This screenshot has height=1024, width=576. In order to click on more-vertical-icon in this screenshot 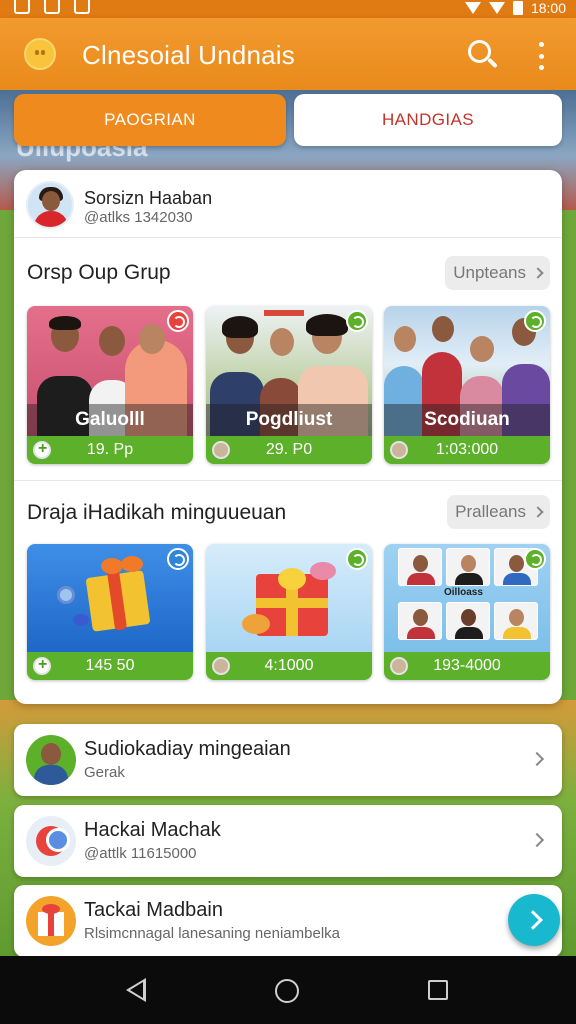, I will do `click(541, 56)`.